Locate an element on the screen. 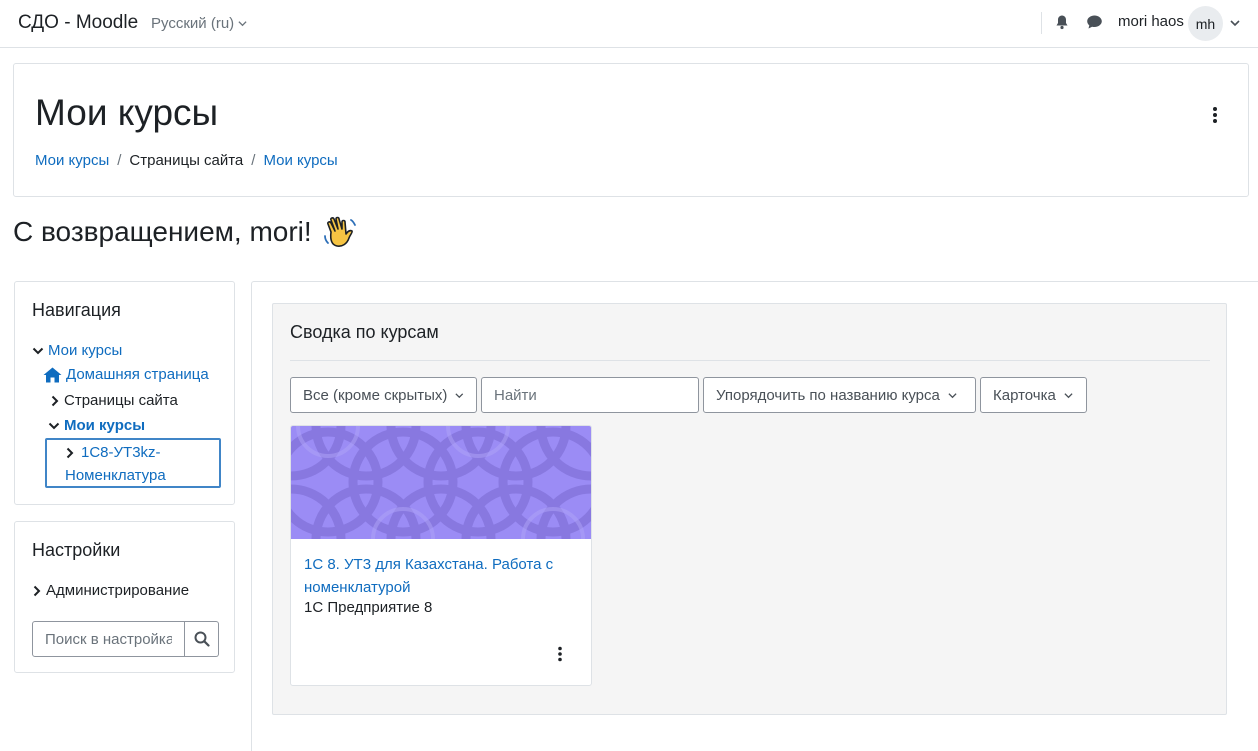 The image size is (1258, 751). course-search-input is located at coordinates (590, 395).